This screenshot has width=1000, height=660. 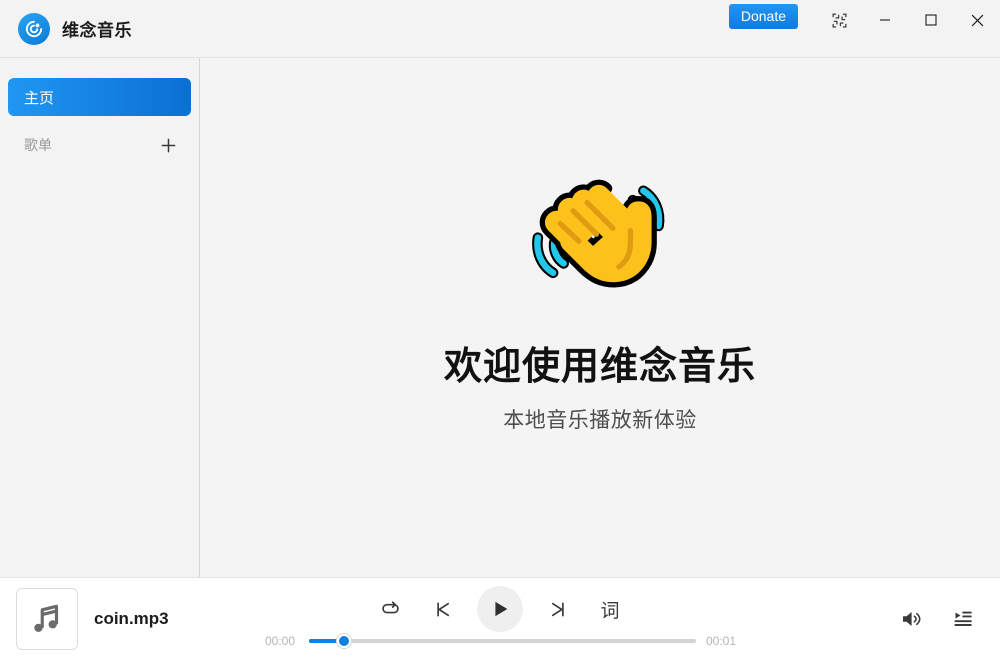 I want to click on now-playing: coin.mp3, so click(x=141, y=619).